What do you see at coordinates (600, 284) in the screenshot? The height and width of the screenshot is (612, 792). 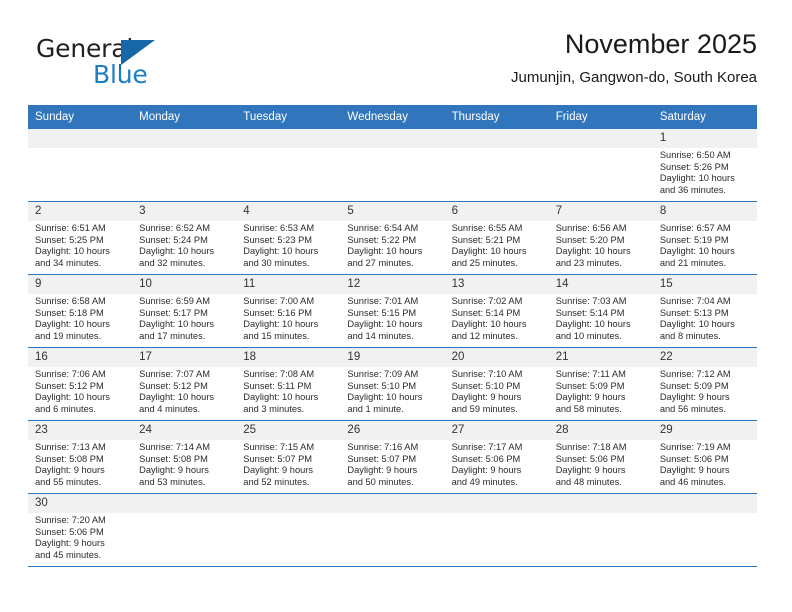 I see `day-number: 14` at bounding box center [600, 284].